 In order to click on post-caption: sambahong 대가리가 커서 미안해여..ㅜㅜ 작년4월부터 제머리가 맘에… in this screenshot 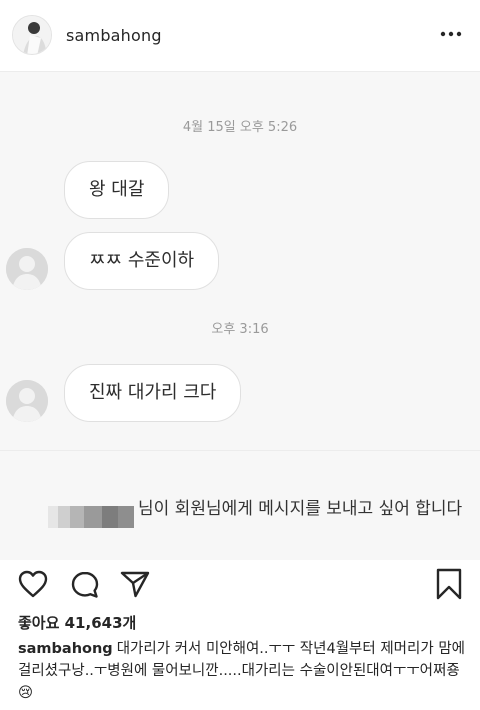, I will do `click(244, 671)`.